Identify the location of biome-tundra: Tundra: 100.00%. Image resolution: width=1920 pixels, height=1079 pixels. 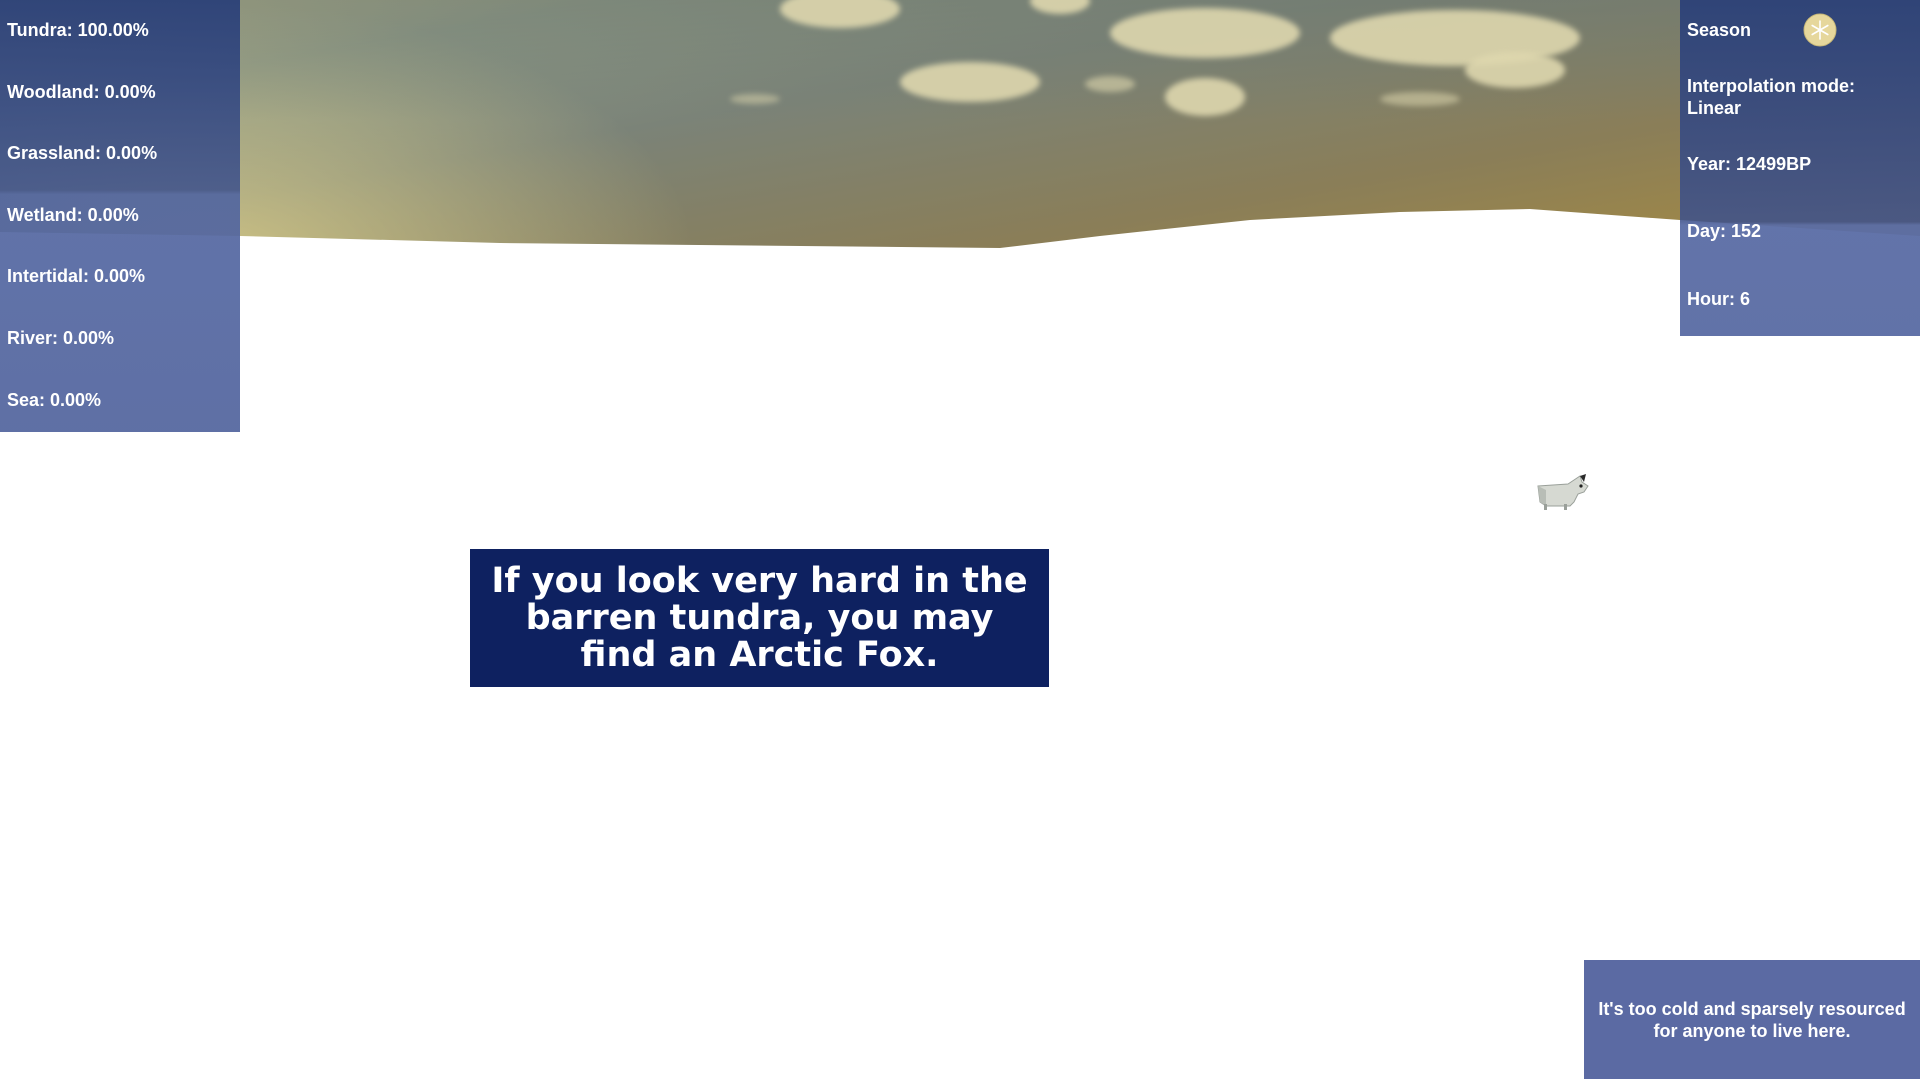
(78, 30).